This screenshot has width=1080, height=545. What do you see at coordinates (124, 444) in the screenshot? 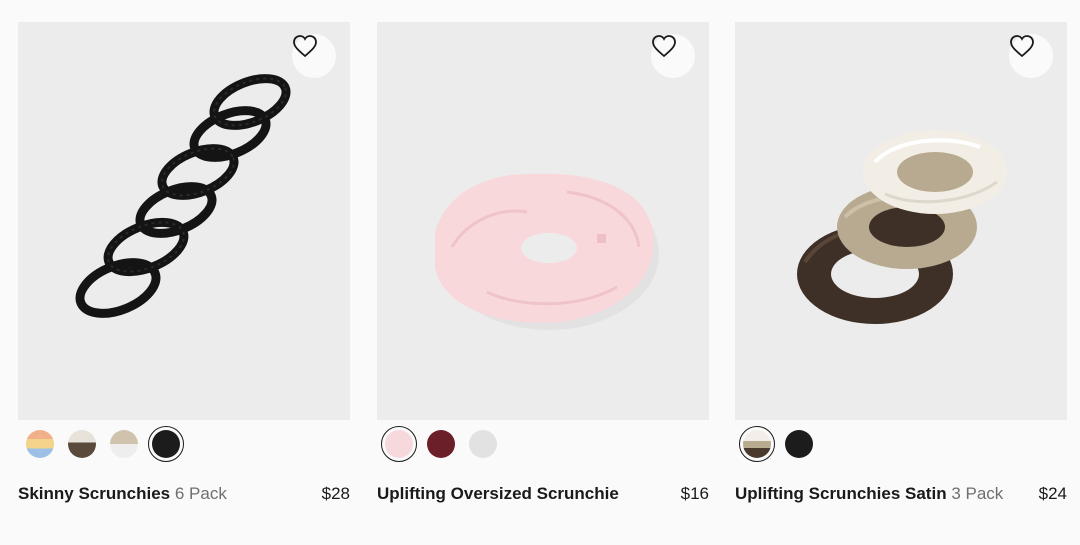
I see `swatch-sand-white` at bounding box center [124, 444].